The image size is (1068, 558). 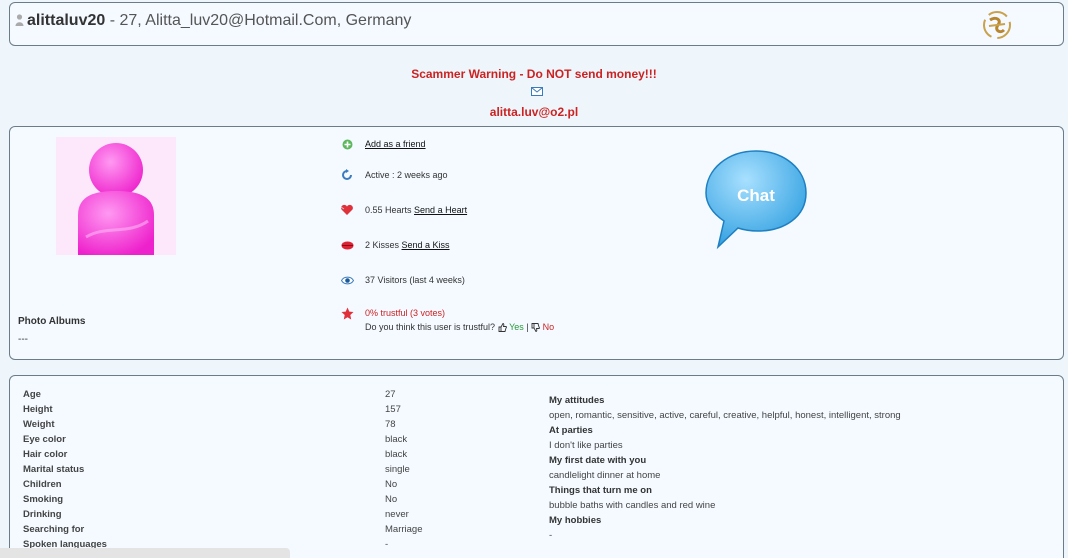 I want to click on add-friend-icon, so click(x=347, y=144).